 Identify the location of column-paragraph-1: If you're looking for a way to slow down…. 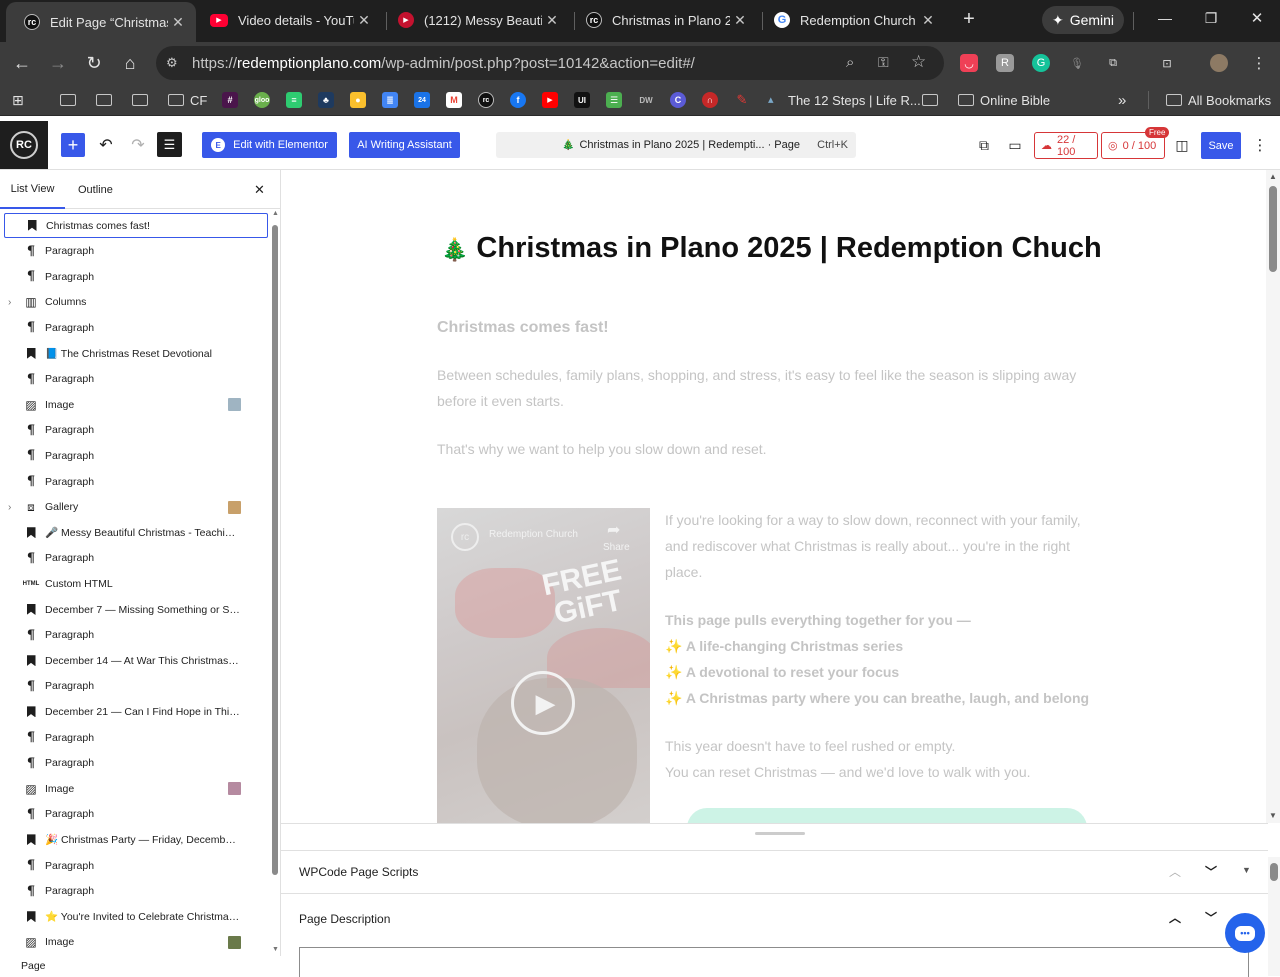
(873, 546).